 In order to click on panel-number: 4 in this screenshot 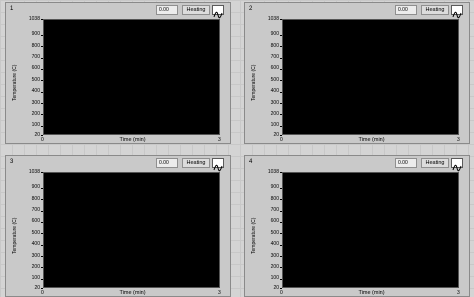, I will do `click(251, 162)`.